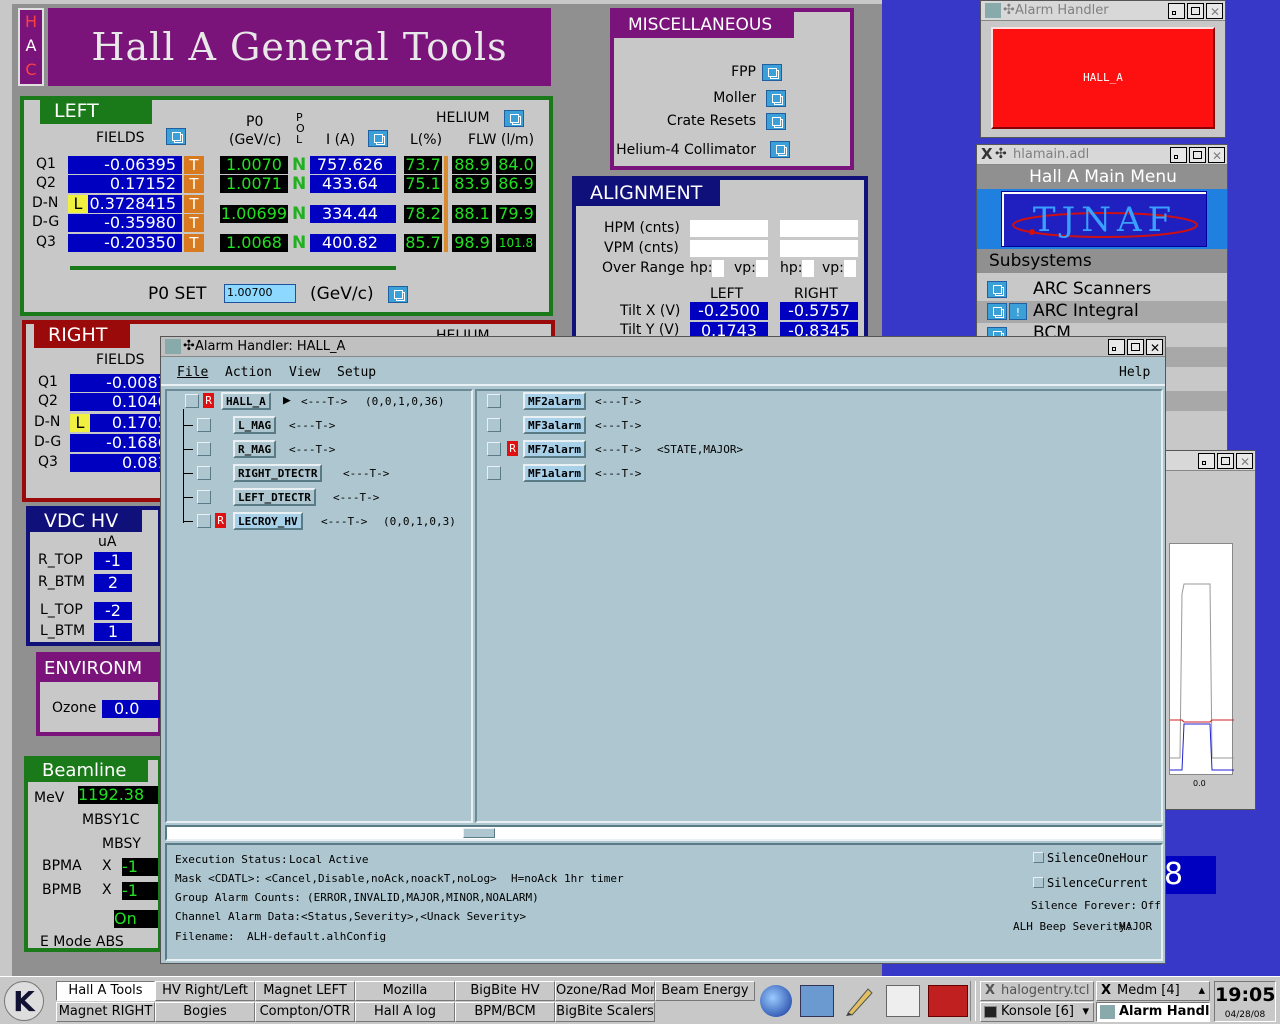 The width and height of the screenshot is (1280, 1024). What do you see at coordinates (48, 442) in the screenshot?
I see `row-label: D-G` at bounding box center [48, 442].